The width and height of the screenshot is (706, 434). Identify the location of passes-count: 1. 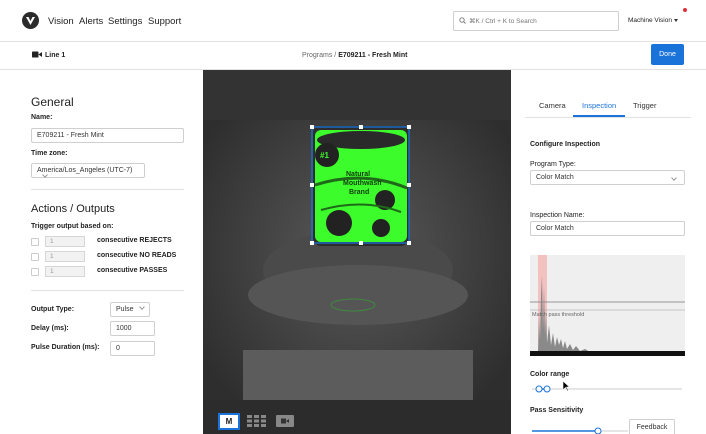
(65, 271).